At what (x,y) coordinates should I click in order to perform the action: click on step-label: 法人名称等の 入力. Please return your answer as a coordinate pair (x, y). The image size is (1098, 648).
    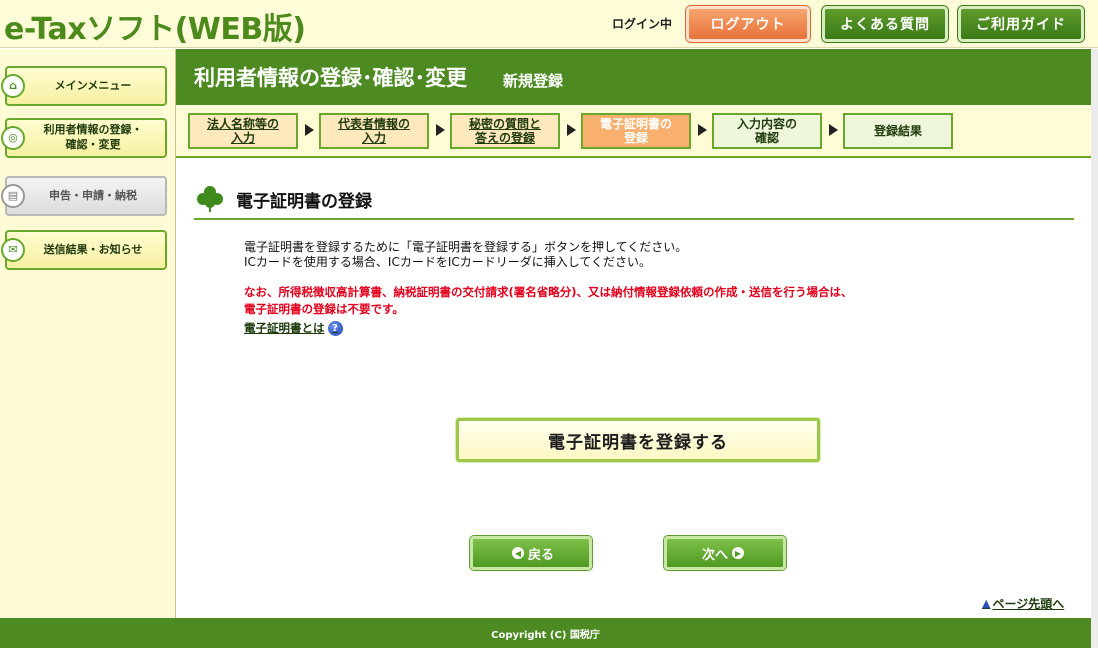
    Looking at the image, I should click on (242, 130).